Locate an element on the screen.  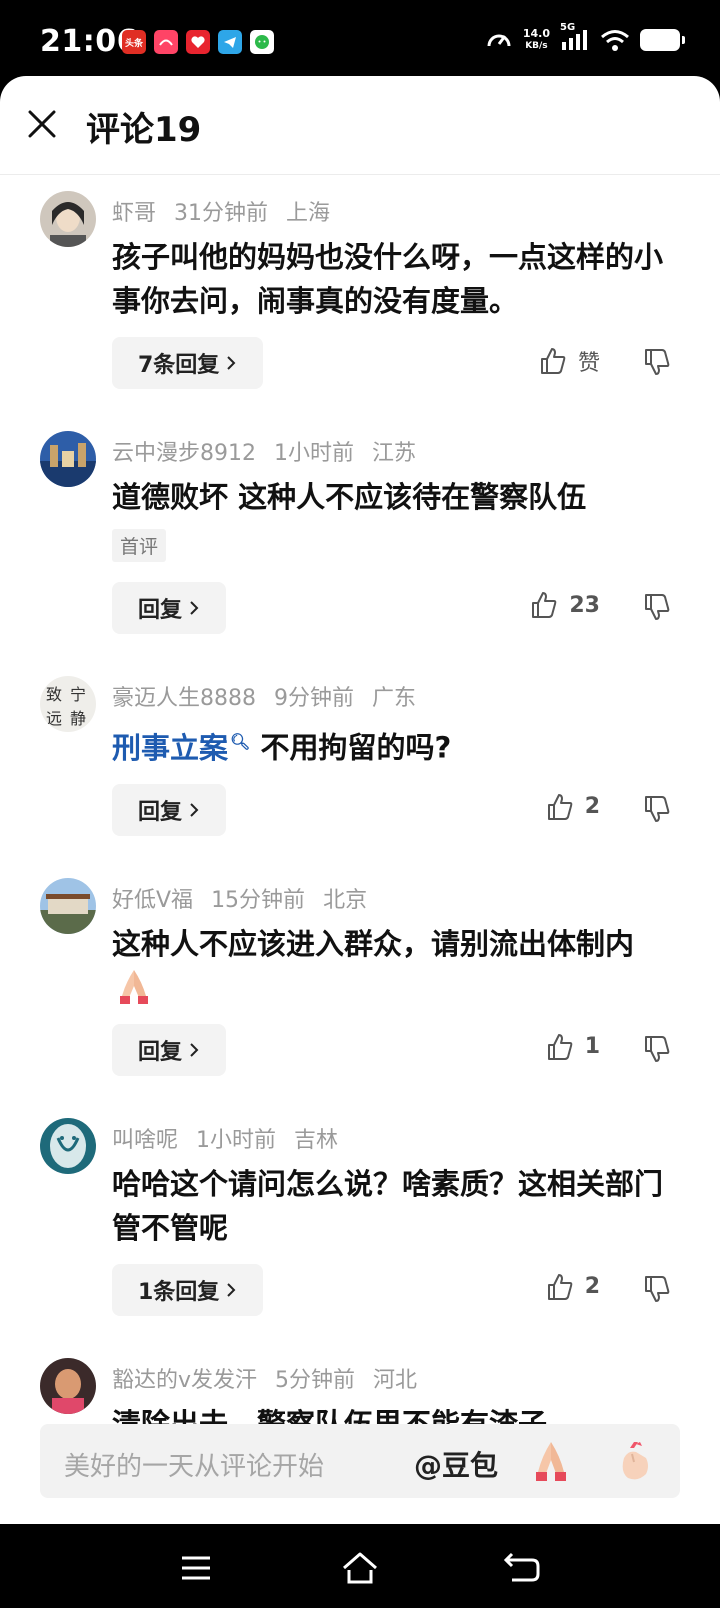
comment-actions: 回复 23 is located at coordinates (396, 608).